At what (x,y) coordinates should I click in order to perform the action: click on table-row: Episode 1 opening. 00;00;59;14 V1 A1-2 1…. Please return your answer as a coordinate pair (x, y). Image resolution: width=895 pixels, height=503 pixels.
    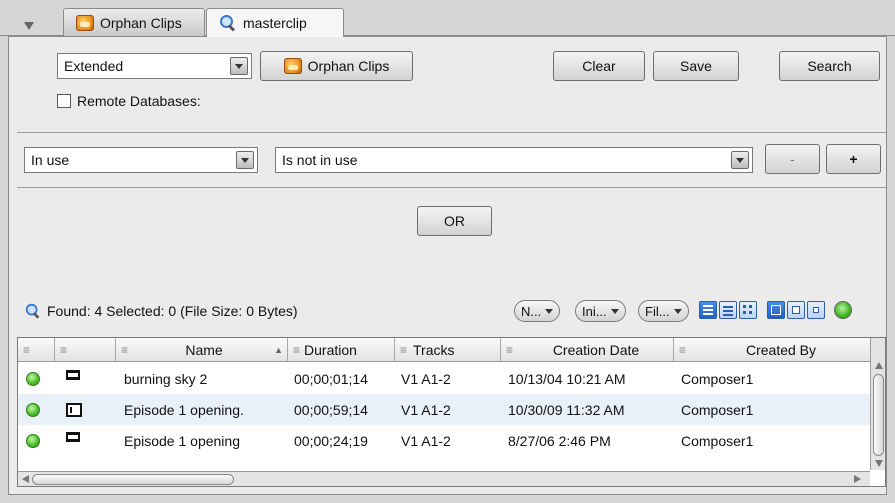
    Looking at the image, I should click on (444, 409).